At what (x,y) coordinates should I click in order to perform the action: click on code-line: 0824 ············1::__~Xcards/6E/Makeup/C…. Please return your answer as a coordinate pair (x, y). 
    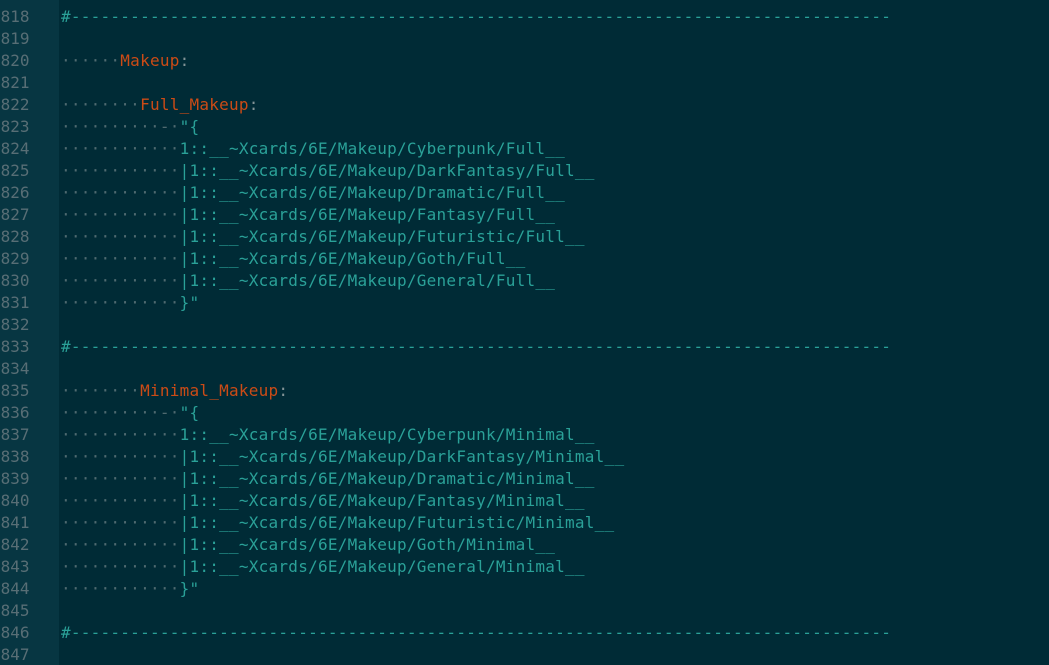
    Looking at the image, I should click on (524, 149).